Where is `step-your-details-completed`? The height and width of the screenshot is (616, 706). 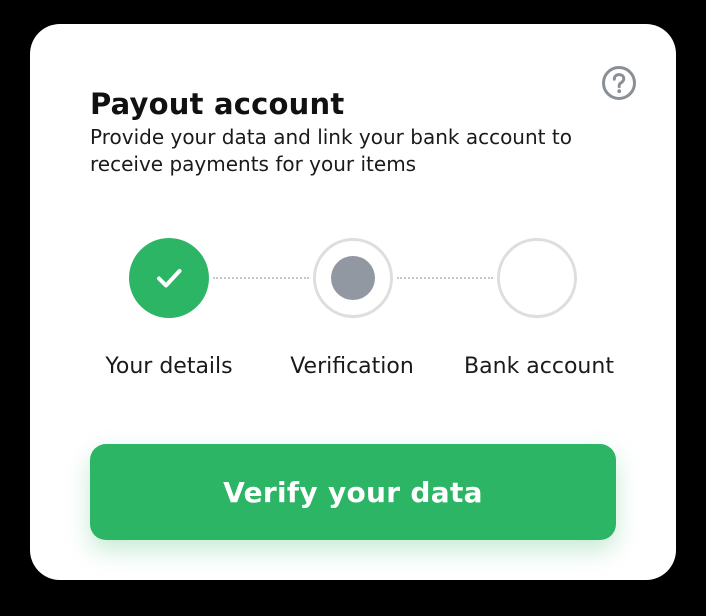
step-your-details-completed is located at coordinates (169, 278).